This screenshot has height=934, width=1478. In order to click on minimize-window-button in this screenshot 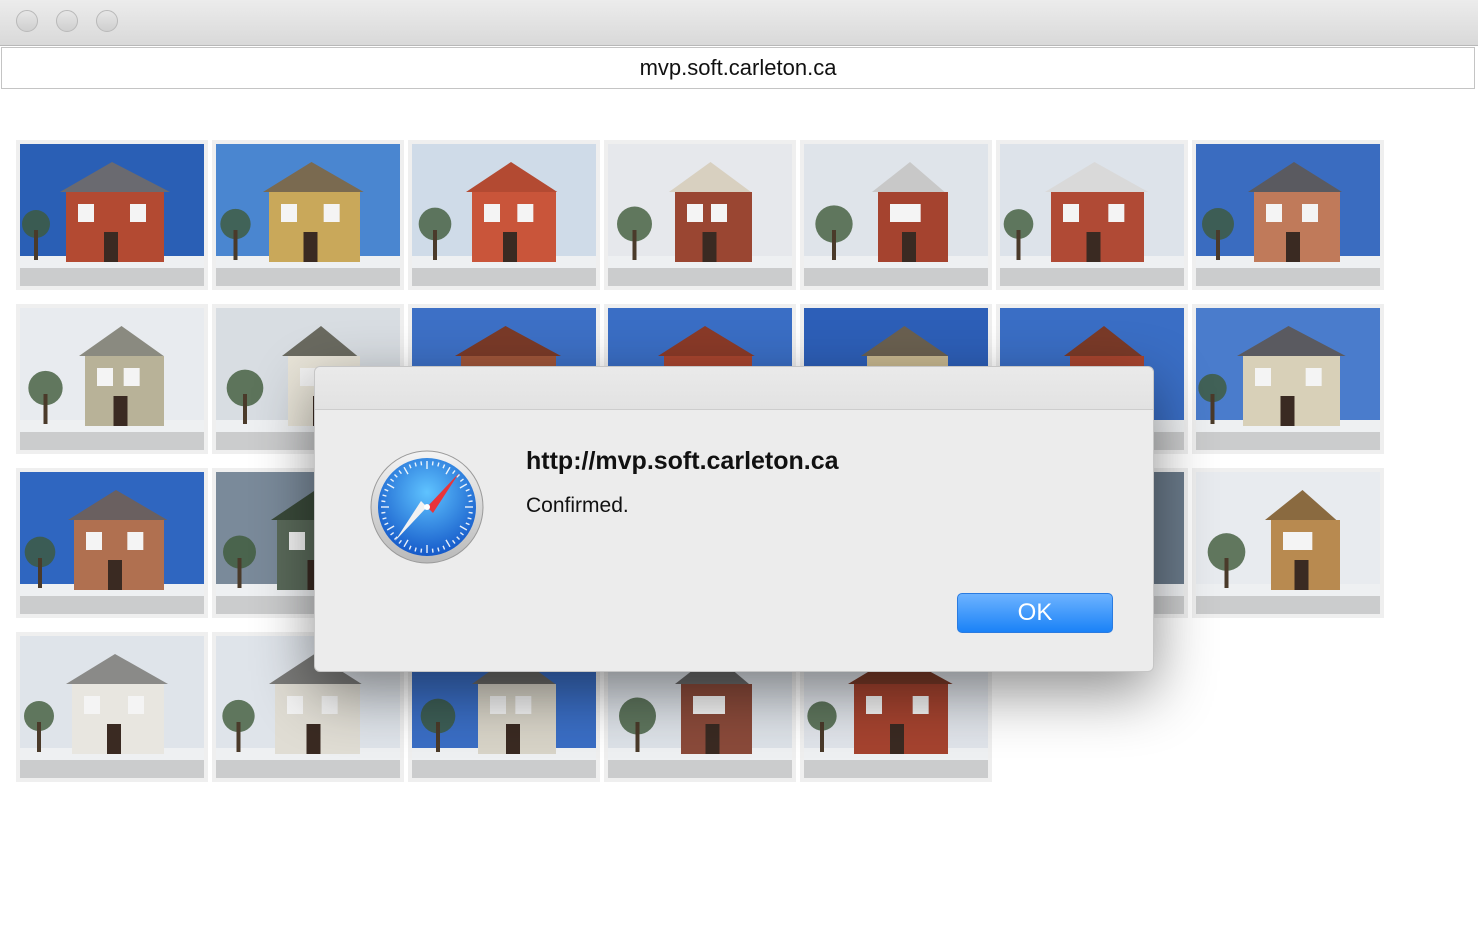, I will do `click(67, 21)`.